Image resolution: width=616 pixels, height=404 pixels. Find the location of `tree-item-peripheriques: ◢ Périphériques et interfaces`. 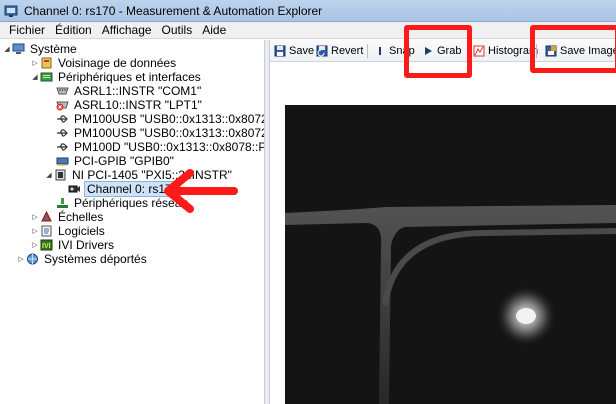

tree-item-peripheriques: ◢ Périphériques et interfaces is located at coordinates (116, 77).